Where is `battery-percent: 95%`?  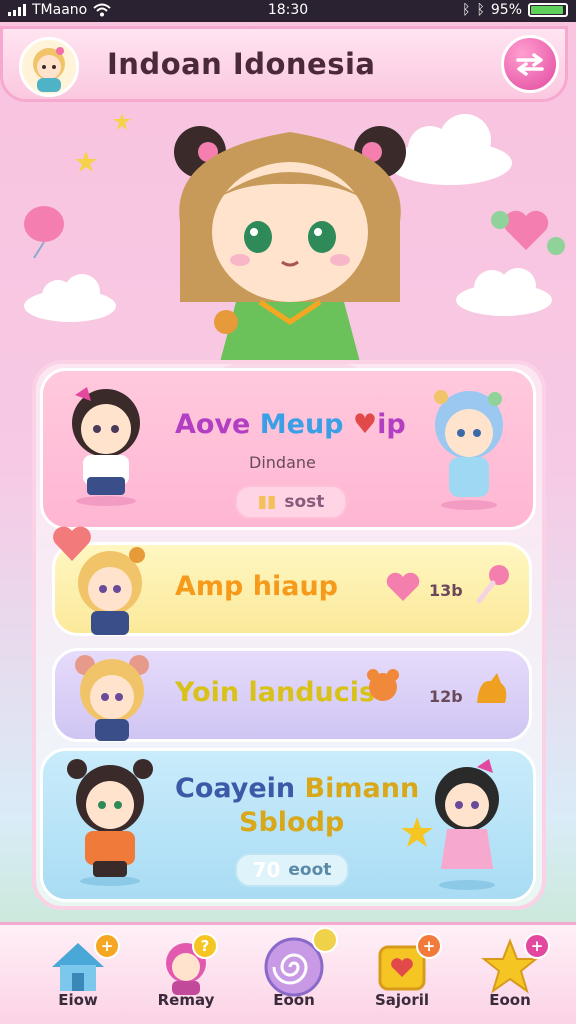 battery-percent: 95% is located at coordinates (506, 10).